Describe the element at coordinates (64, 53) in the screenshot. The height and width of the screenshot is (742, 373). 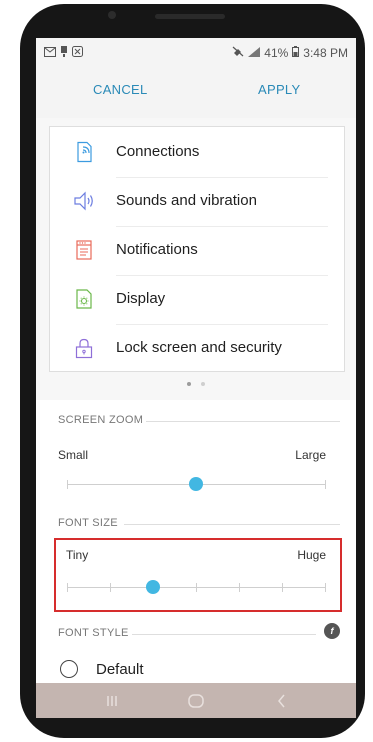
I see `notification-icon` at that location.